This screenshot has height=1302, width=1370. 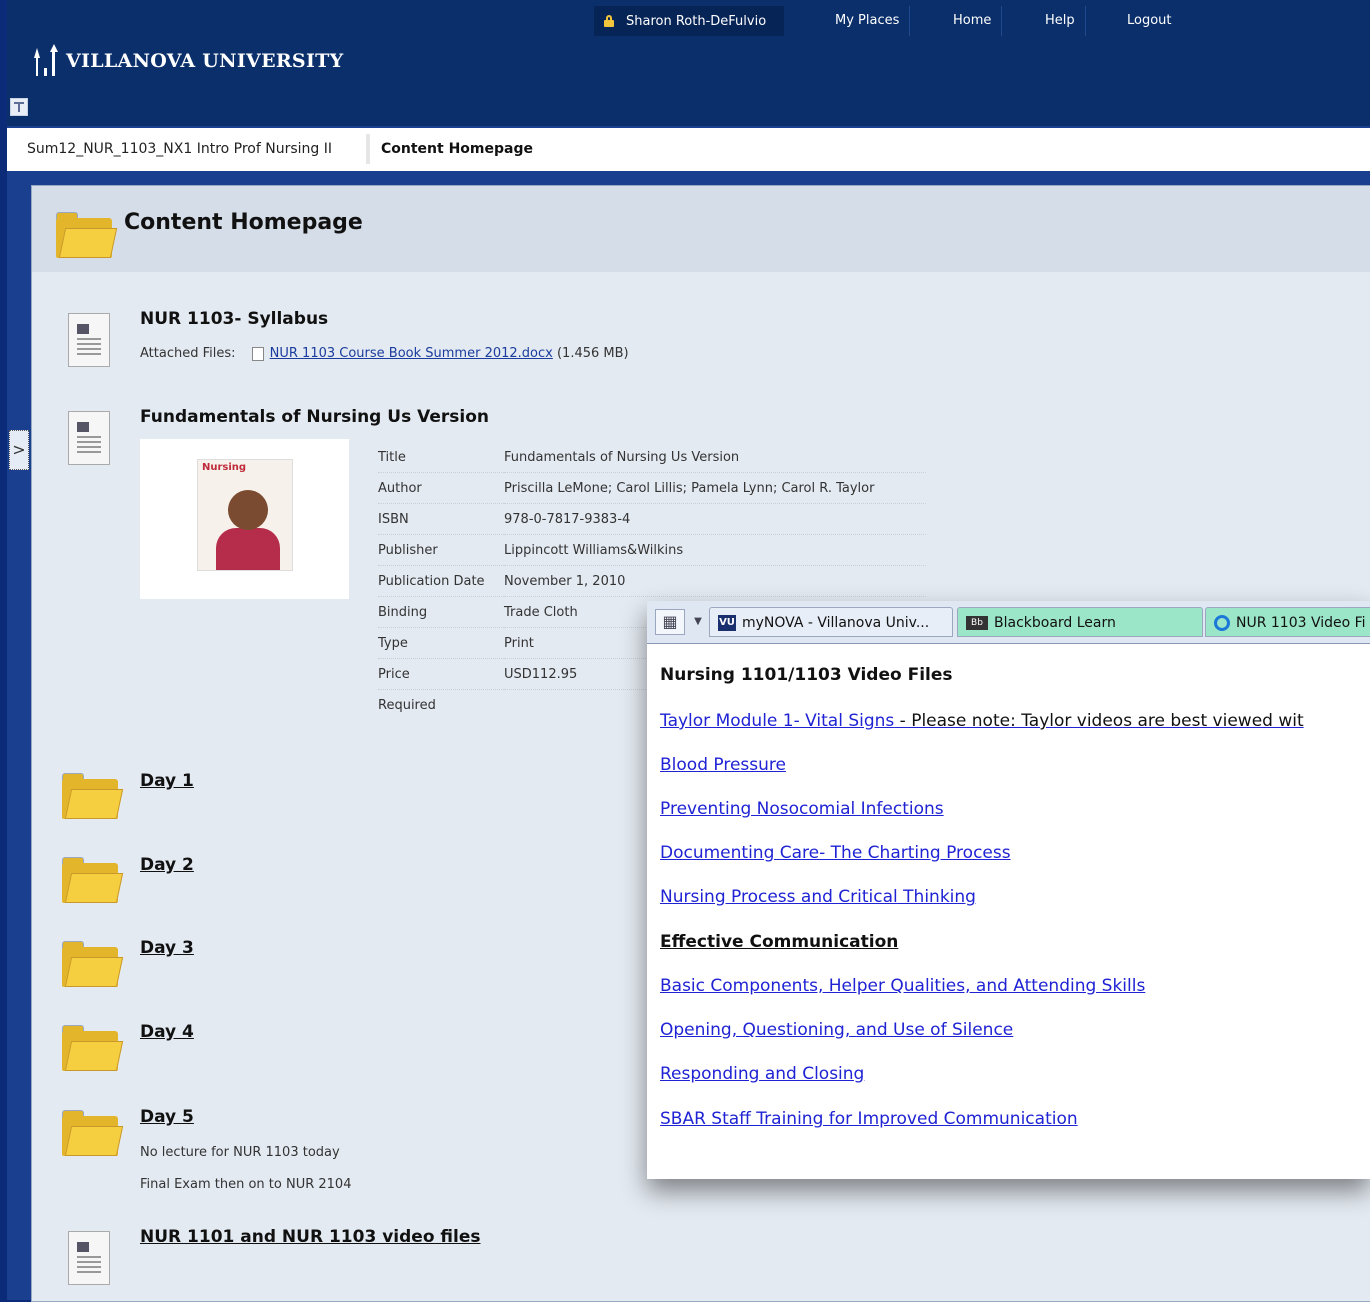 What do you see at coordinates (868, 21) in the screenshot?
I see `my-places-link: My Places` at bounding box center [868, 21].